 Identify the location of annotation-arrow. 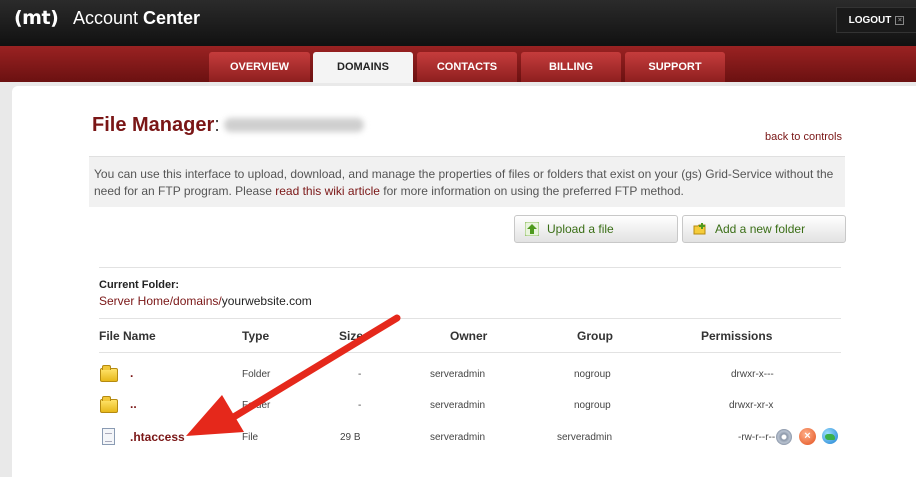
(293, 375).